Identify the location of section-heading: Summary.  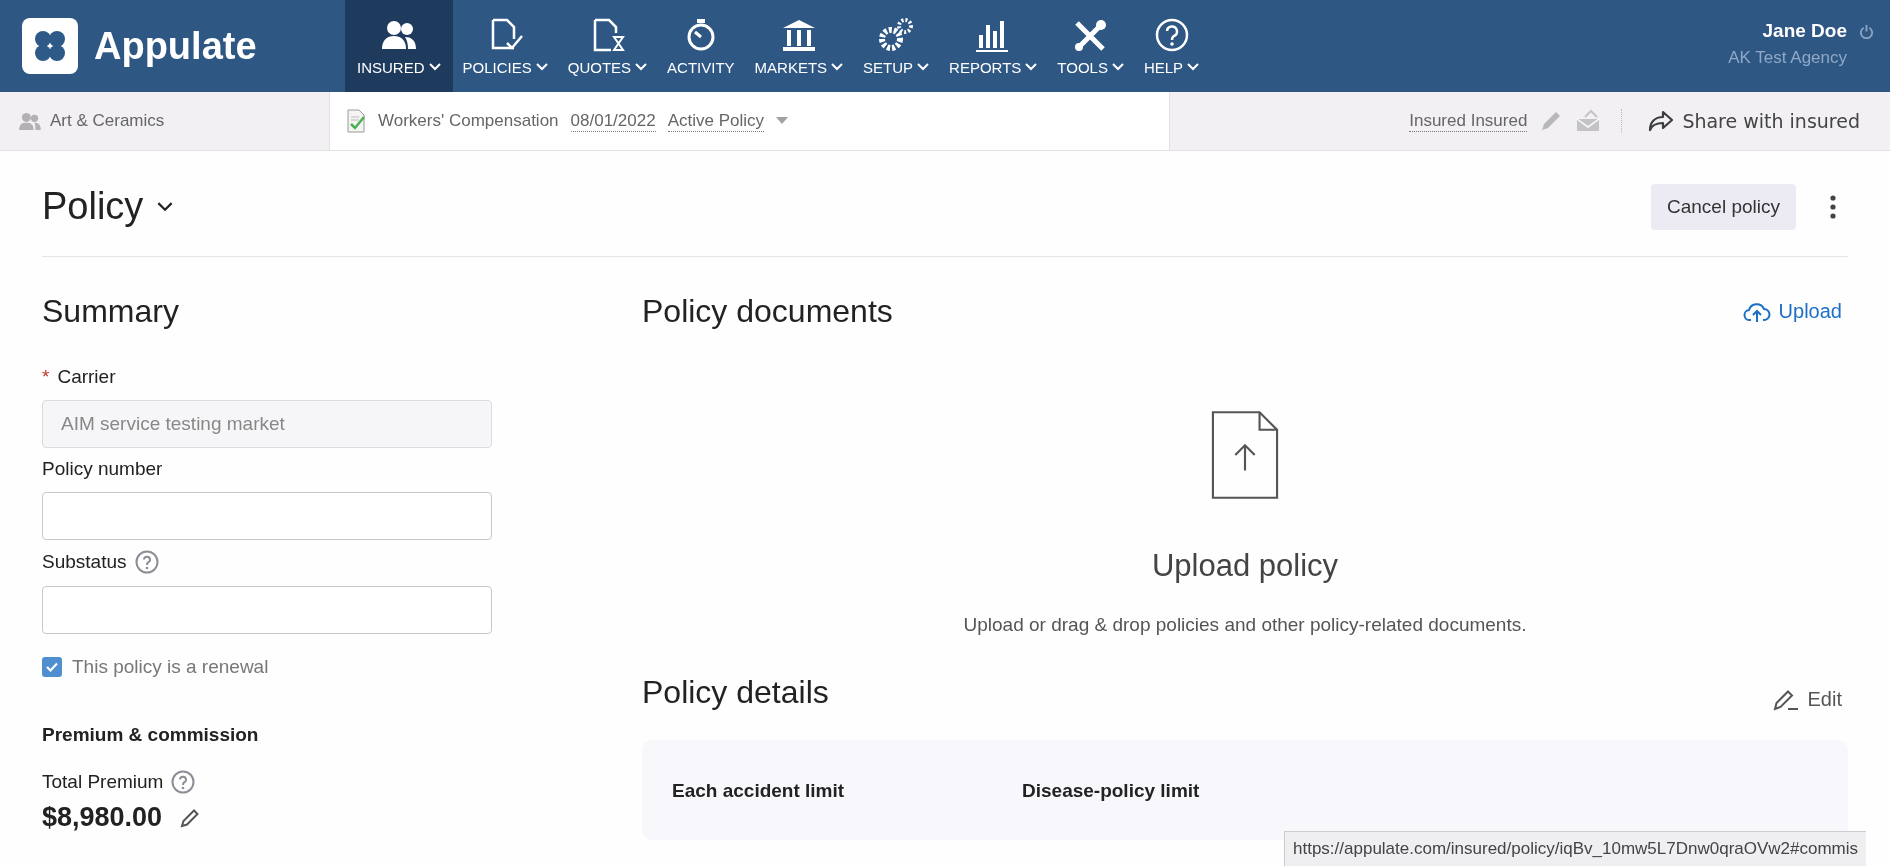
(111, 311).